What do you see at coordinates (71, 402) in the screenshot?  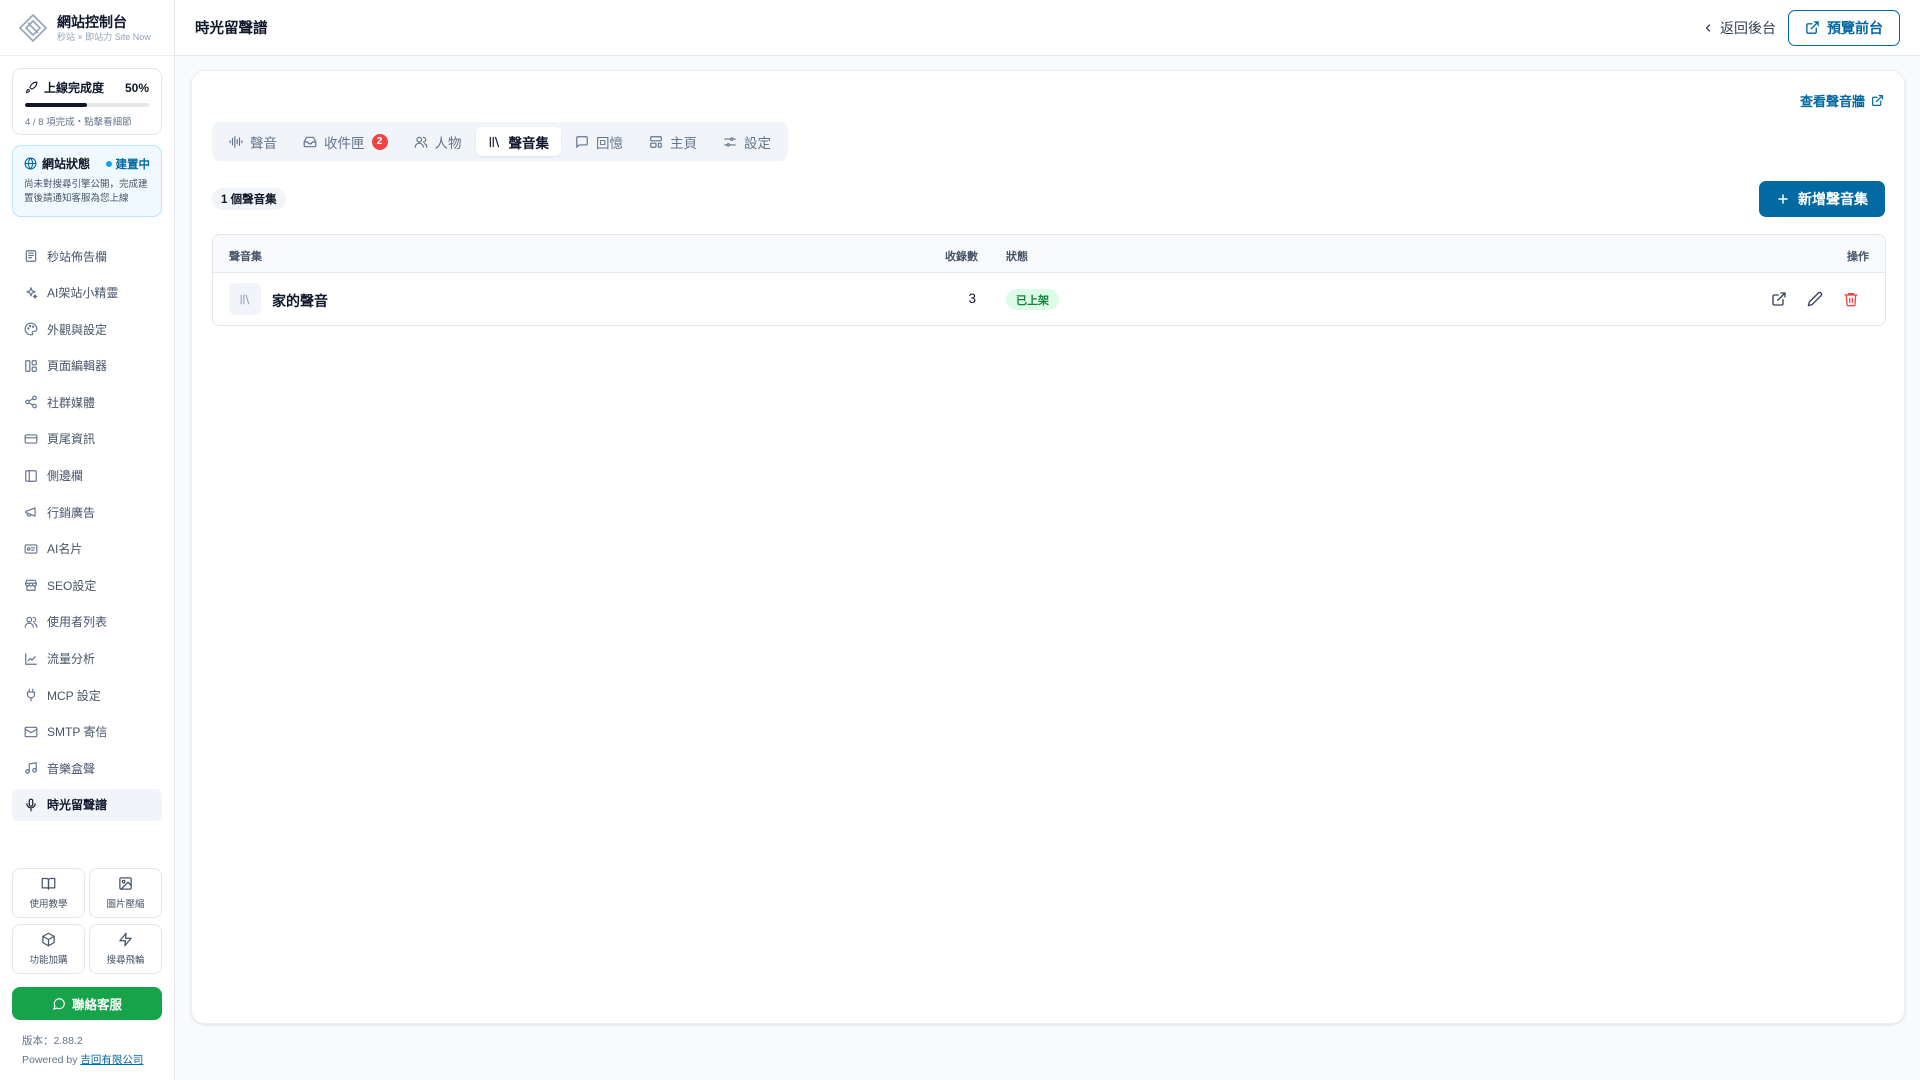 I see `sidebar-item-label: 社群媒體` at bounding box center [71, 402].